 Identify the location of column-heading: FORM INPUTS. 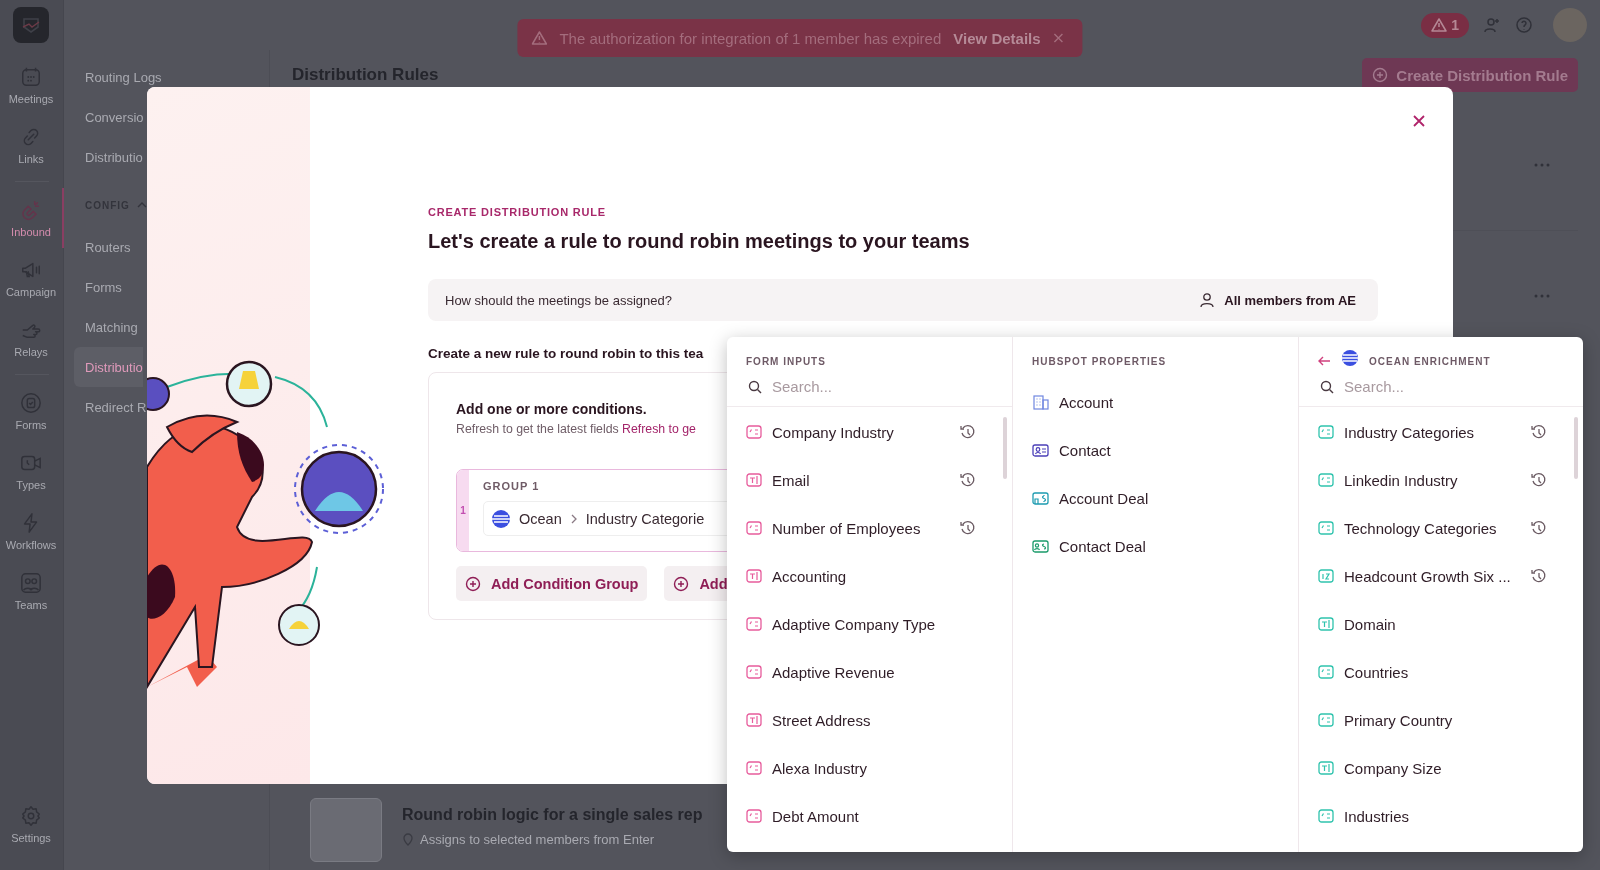
(786, 361).